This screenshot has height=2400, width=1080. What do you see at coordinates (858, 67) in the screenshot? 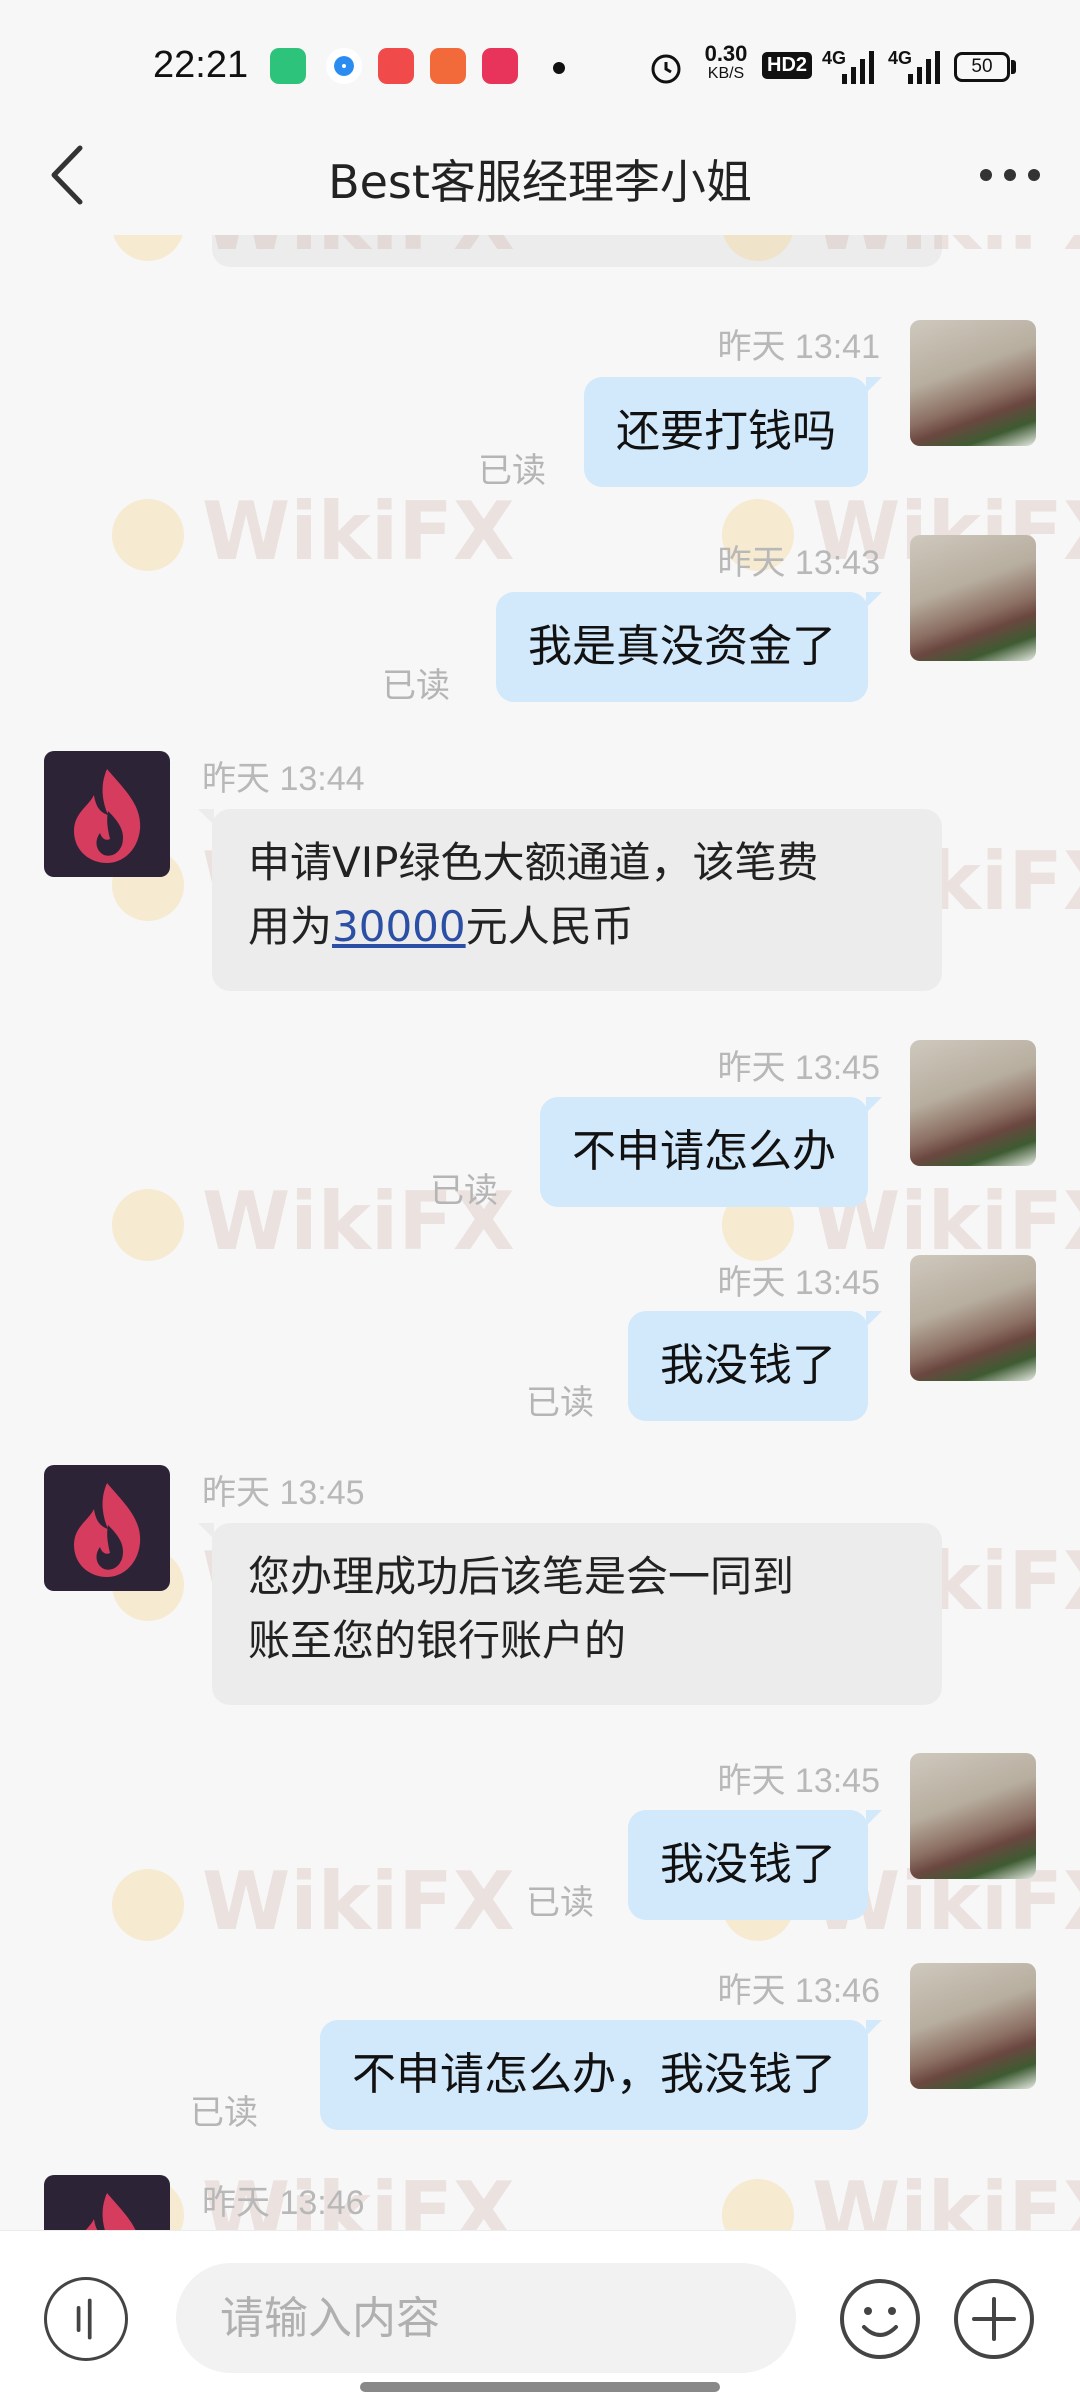
I see `signal-icon` at bounding box center [858, 67].